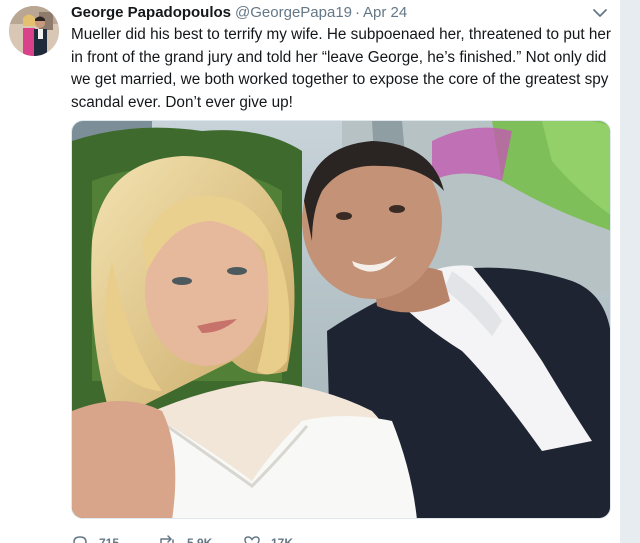  Describe the element at coordinates (200, 539) in the screenshot. I see `retweet-count: 5.9K` at that location.